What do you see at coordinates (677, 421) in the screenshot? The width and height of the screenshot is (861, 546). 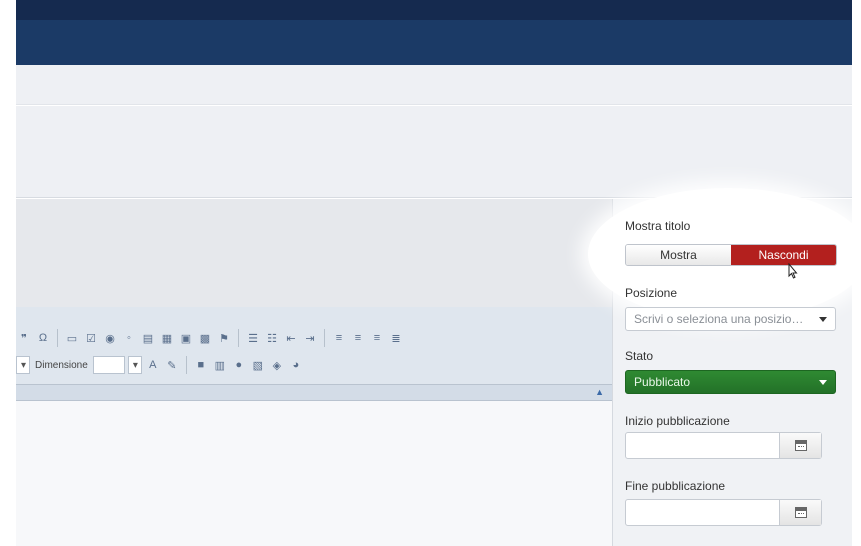 I see `inizio-pubblicazione-label: Inizio pubblicazione` at bounding box center [677, 421].